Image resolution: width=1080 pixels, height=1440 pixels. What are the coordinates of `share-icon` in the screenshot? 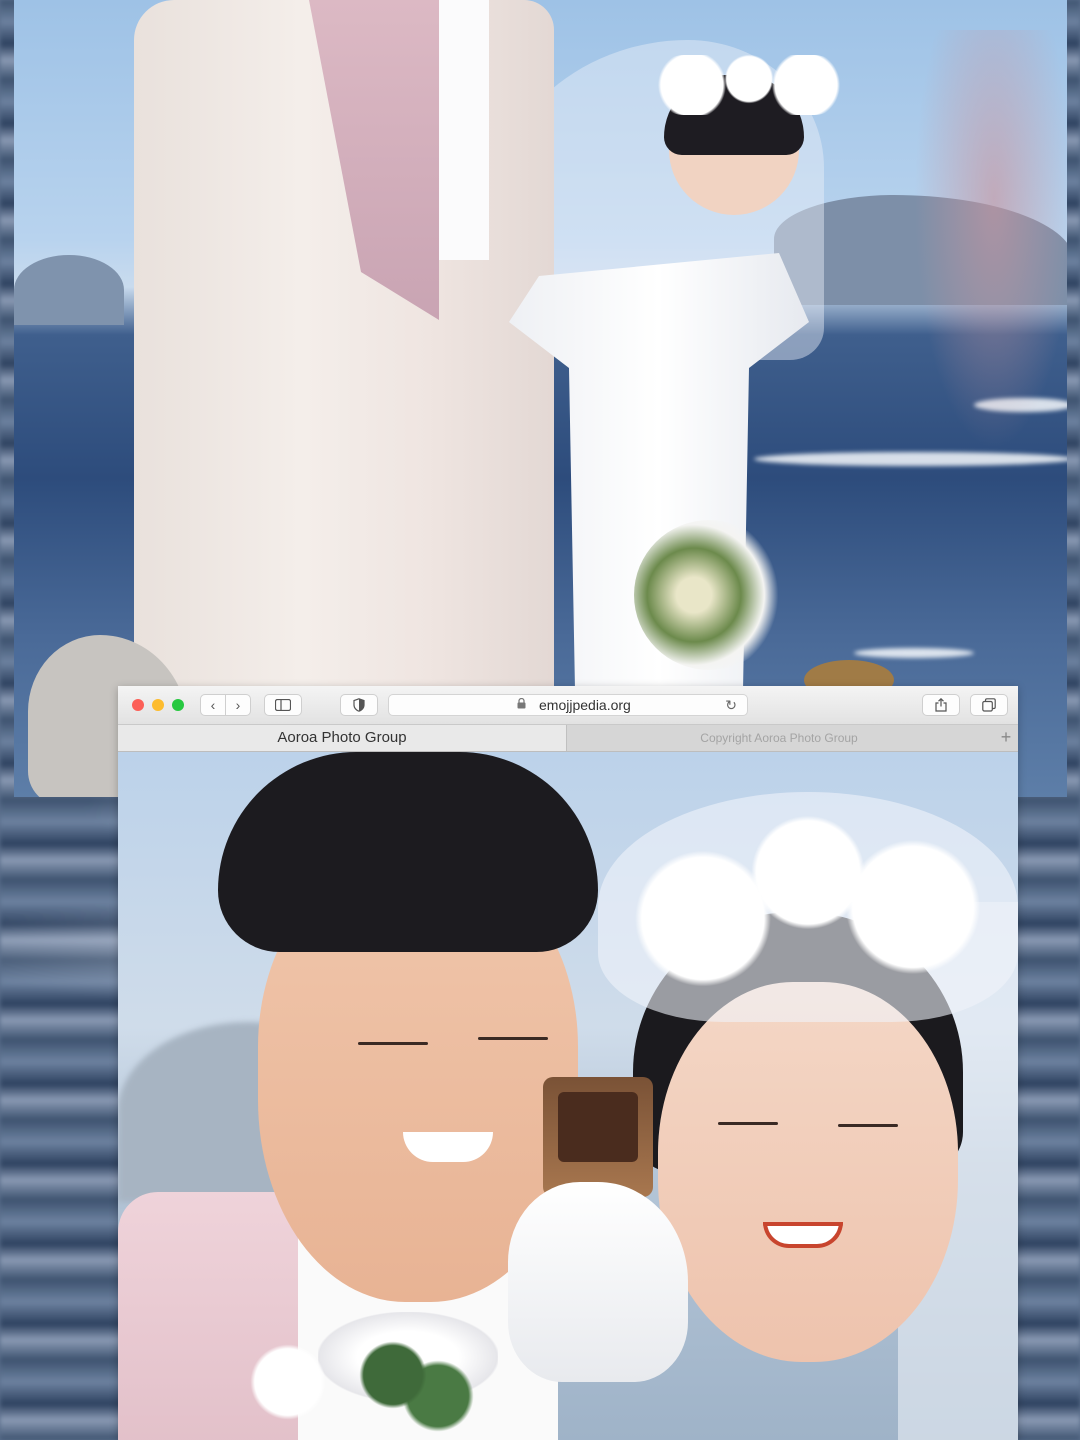 It's located at (941, 704).